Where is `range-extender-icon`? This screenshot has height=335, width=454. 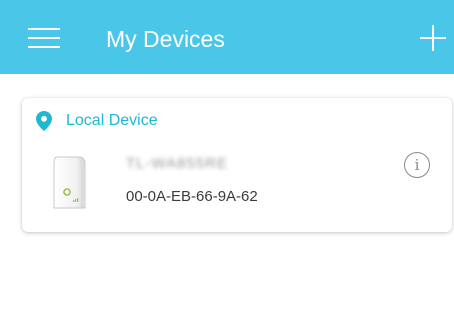 range-extender-icon is located at coordinates (69, 182).